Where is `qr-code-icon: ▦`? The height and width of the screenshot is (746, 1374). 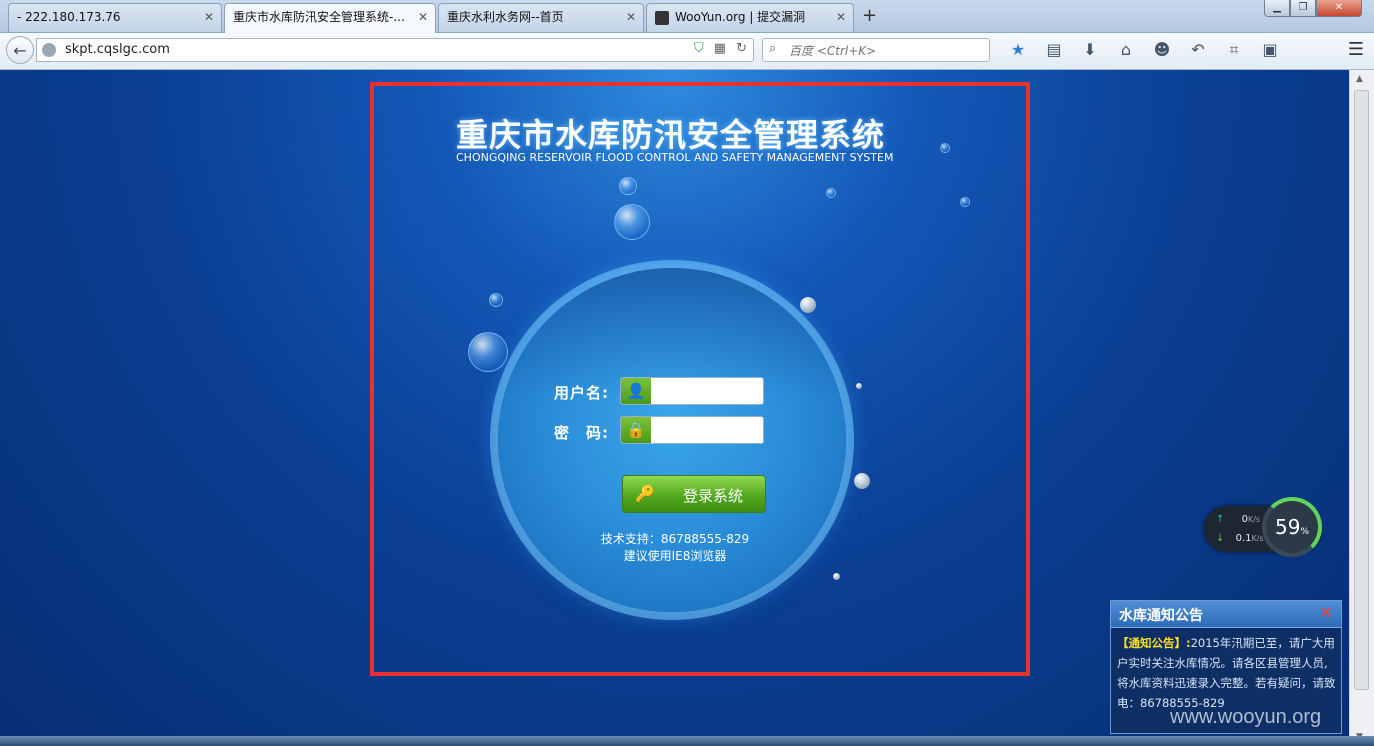
qr-code-icon: ▦ is located at coordinates (720, 48).